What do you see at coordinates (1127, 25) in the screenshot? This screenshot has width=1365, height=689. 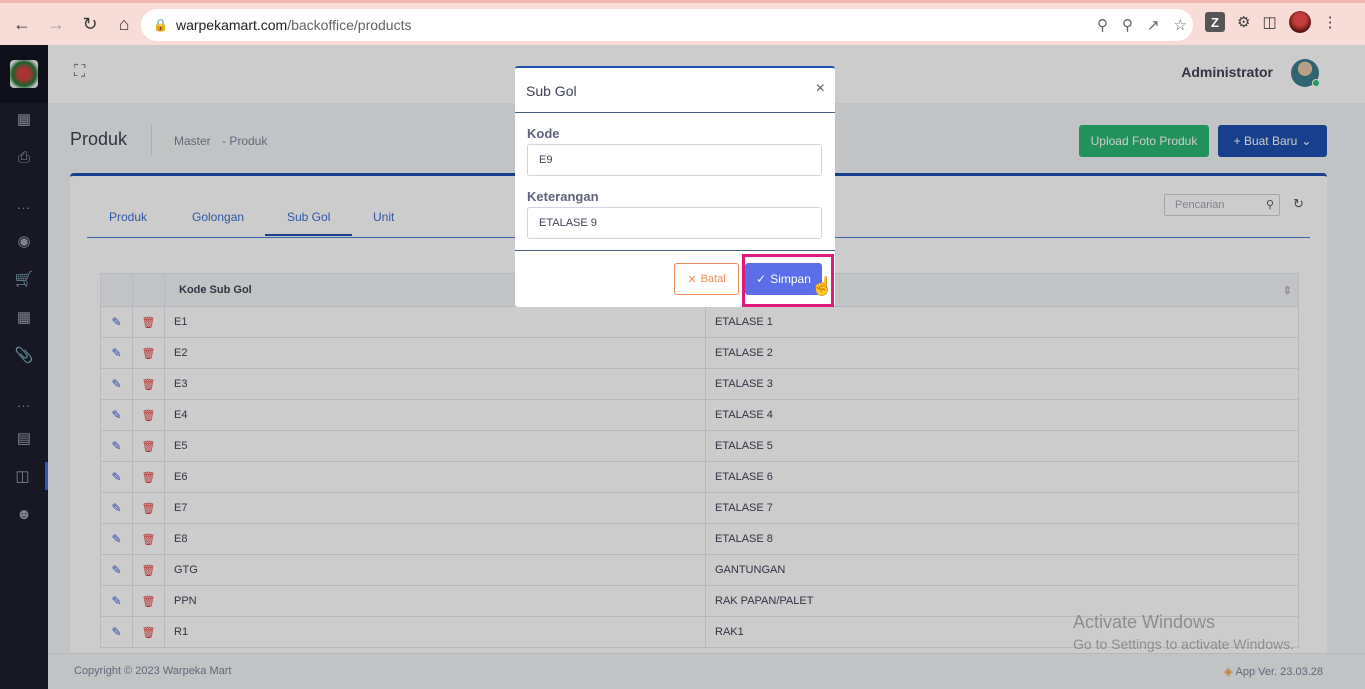 I see `zoom-icon: ⚲` at bounding box center [1127, 25].